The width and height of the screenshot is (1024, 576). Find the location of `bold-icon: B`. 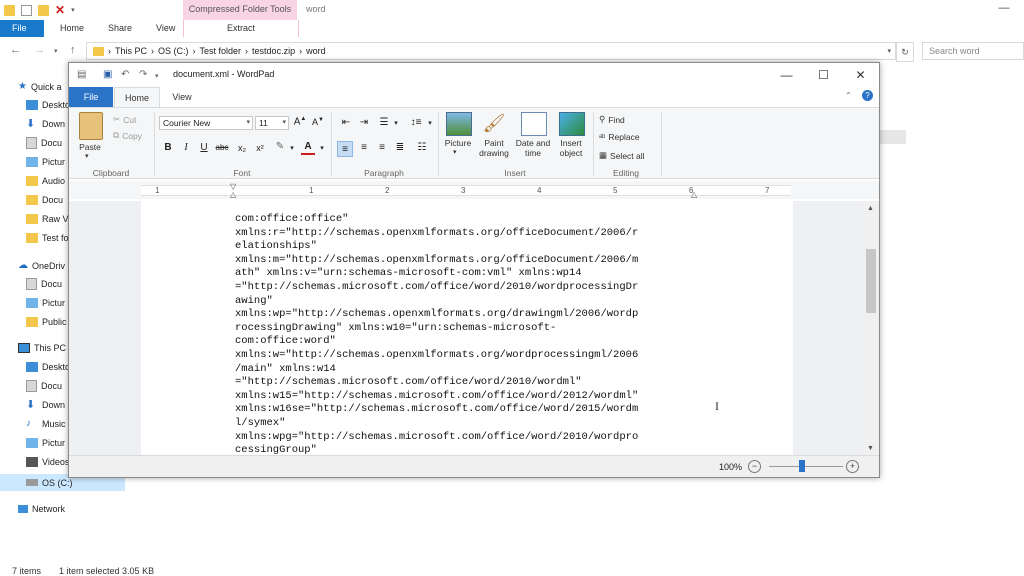

bold-icon: B is located at coordinates (168, 147).